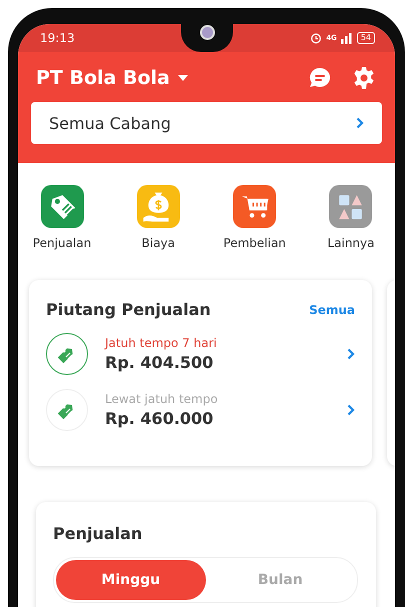  I want to click on amount: Rp. 460.000, so click(159, 418).